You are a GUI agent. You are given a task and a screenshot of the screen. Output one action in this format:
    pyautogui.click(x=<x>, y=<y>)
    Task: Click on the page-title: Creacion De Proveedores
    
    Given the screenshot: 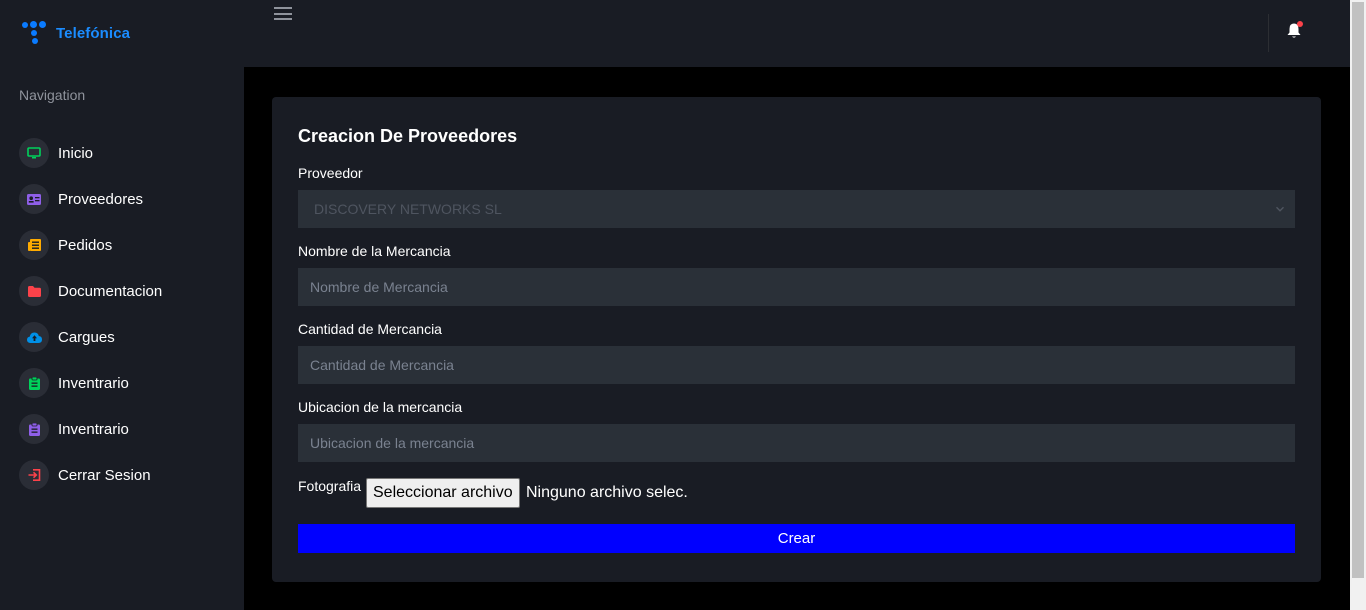 What is the action you would take?
    pyautogui.click(x=408, y=136)
    